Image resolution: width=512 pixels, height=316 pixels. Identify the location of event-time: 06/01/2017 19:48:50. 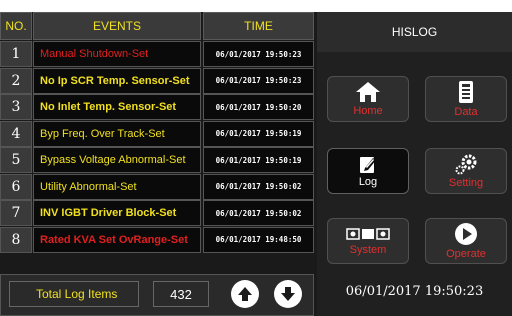
(258, 239).